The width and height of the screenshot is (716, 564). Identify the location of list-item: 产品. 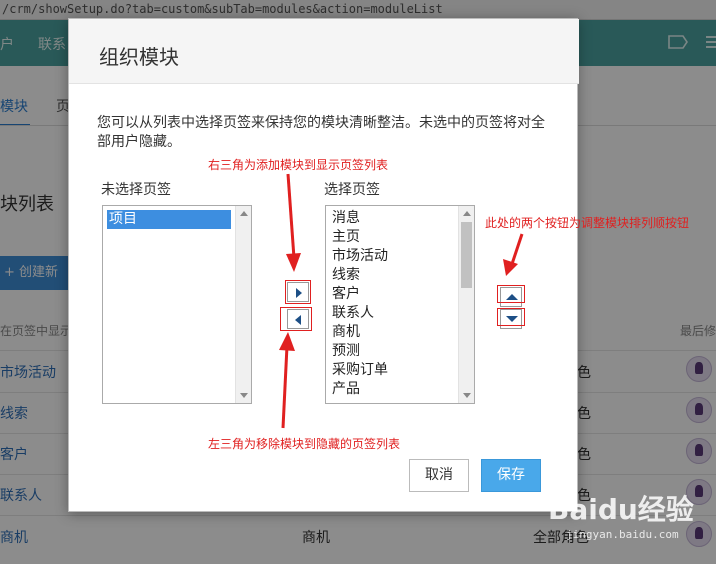
(345, 389).